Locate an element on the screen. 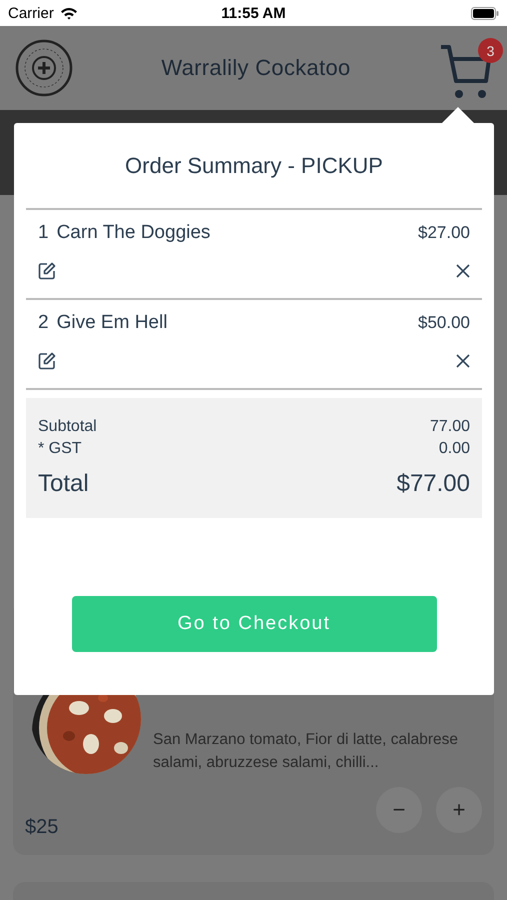 The width and height of the screenshot is (507, 900). item-quantity: 2 is located at coordinates (43, 323).